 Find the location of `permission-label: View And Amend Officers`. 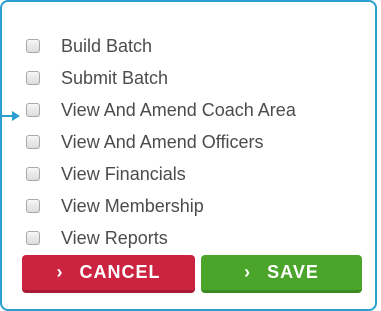

permission-label: View And Amend Officers is located at coordinates (162, 141).